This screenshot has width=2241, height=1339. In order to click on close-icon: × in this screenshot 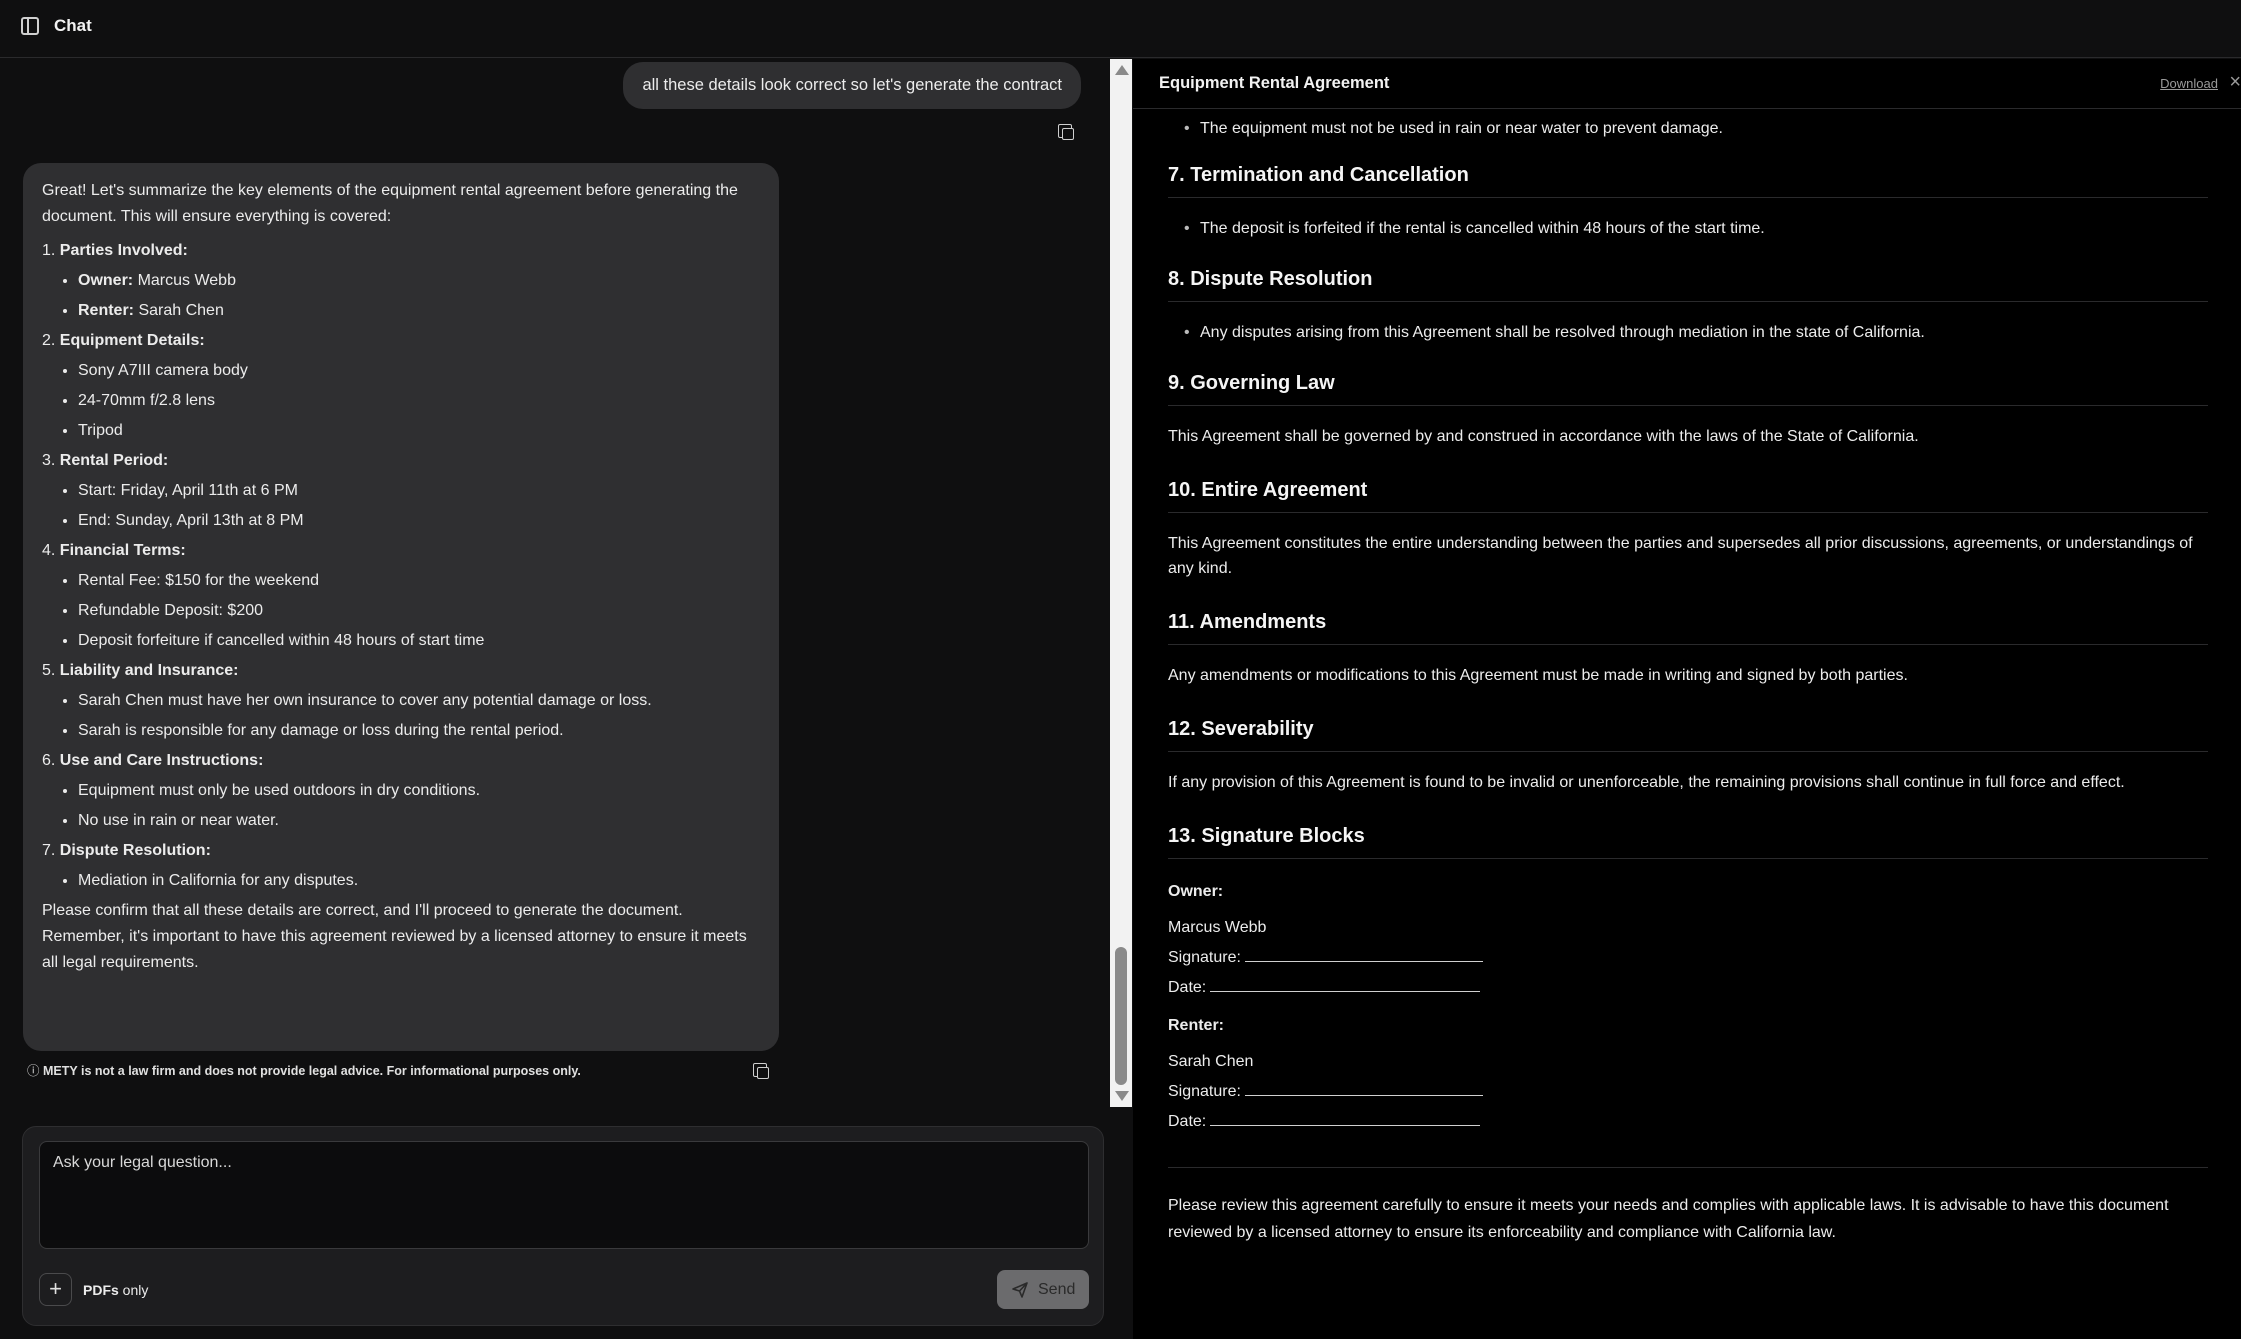, I will do `click(2235, 82)`.